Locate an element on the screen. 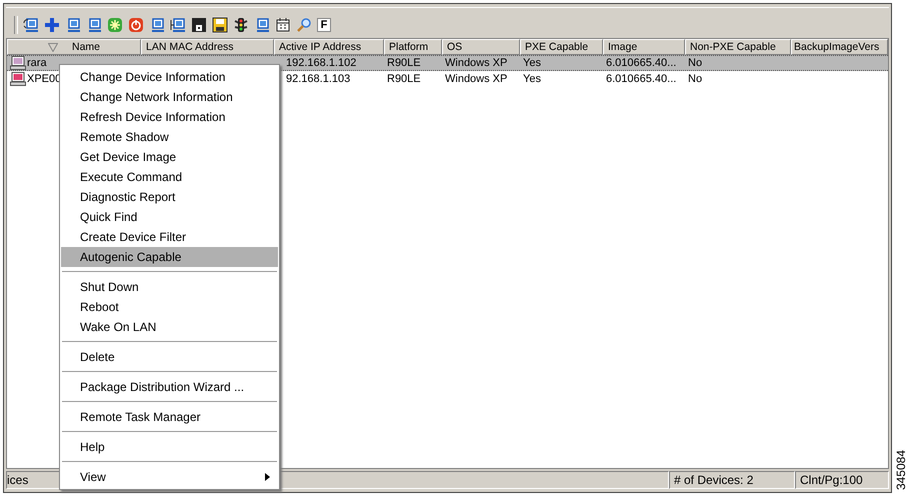 This screenshot has height=498, width=909. client-page: Clnt/Pg:100 is located at coordinates (842, 480).